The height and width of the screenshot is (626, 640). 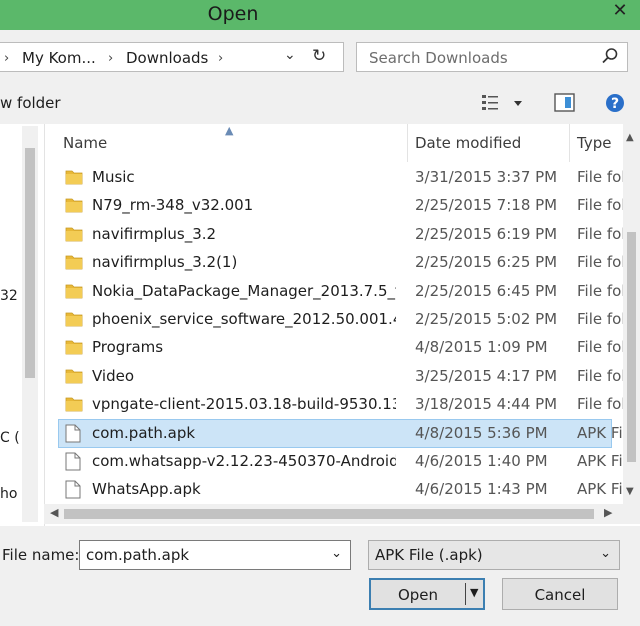 What do you see at coordinates (620, 11) in the screenshot?
I see `close-icon: ✕` at bounding box center [620, 11].